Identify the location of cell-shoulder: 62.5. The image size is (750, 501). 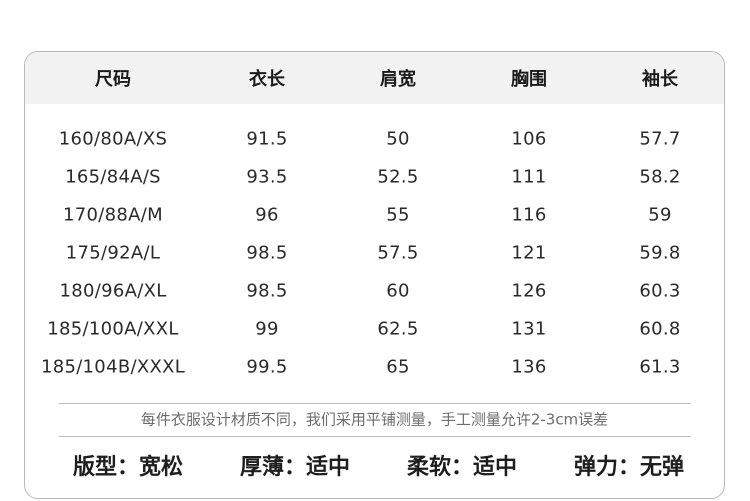
(398, 329).